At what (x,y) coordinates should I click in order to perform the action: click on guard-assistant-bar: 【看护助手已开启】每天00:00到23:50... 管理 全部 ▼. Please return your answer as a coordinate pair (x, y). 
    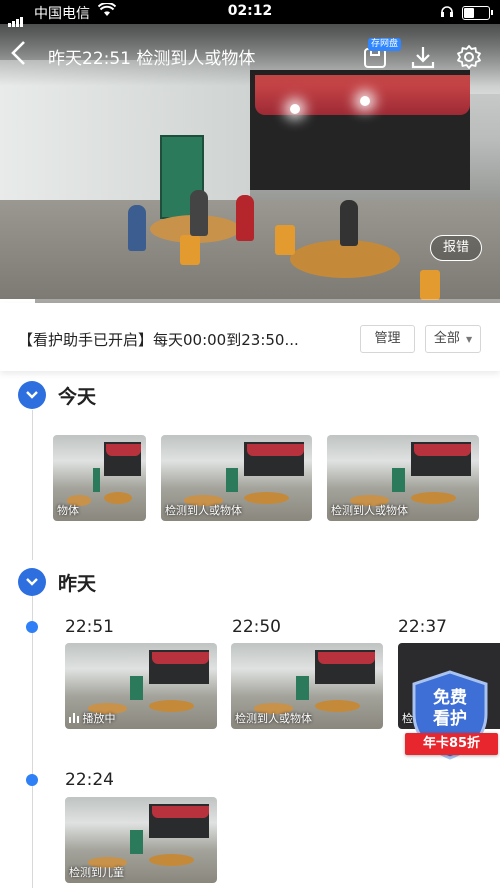
    Looking at the image, I should click on (250, 337).